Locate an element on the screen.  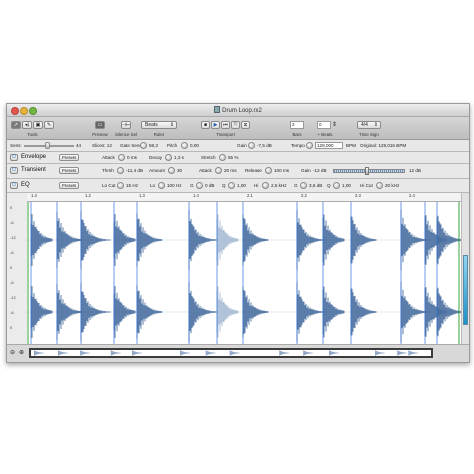
lo-knob is located at coordinates (161, 185).